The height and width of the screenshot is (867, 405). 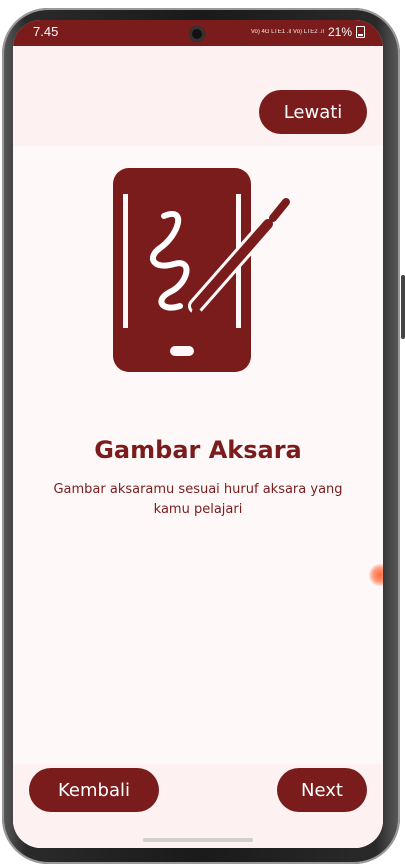 What do you see at coordinates (403, 307) in the screenshot?
I see `side-button` at bounding box center [403, 307].